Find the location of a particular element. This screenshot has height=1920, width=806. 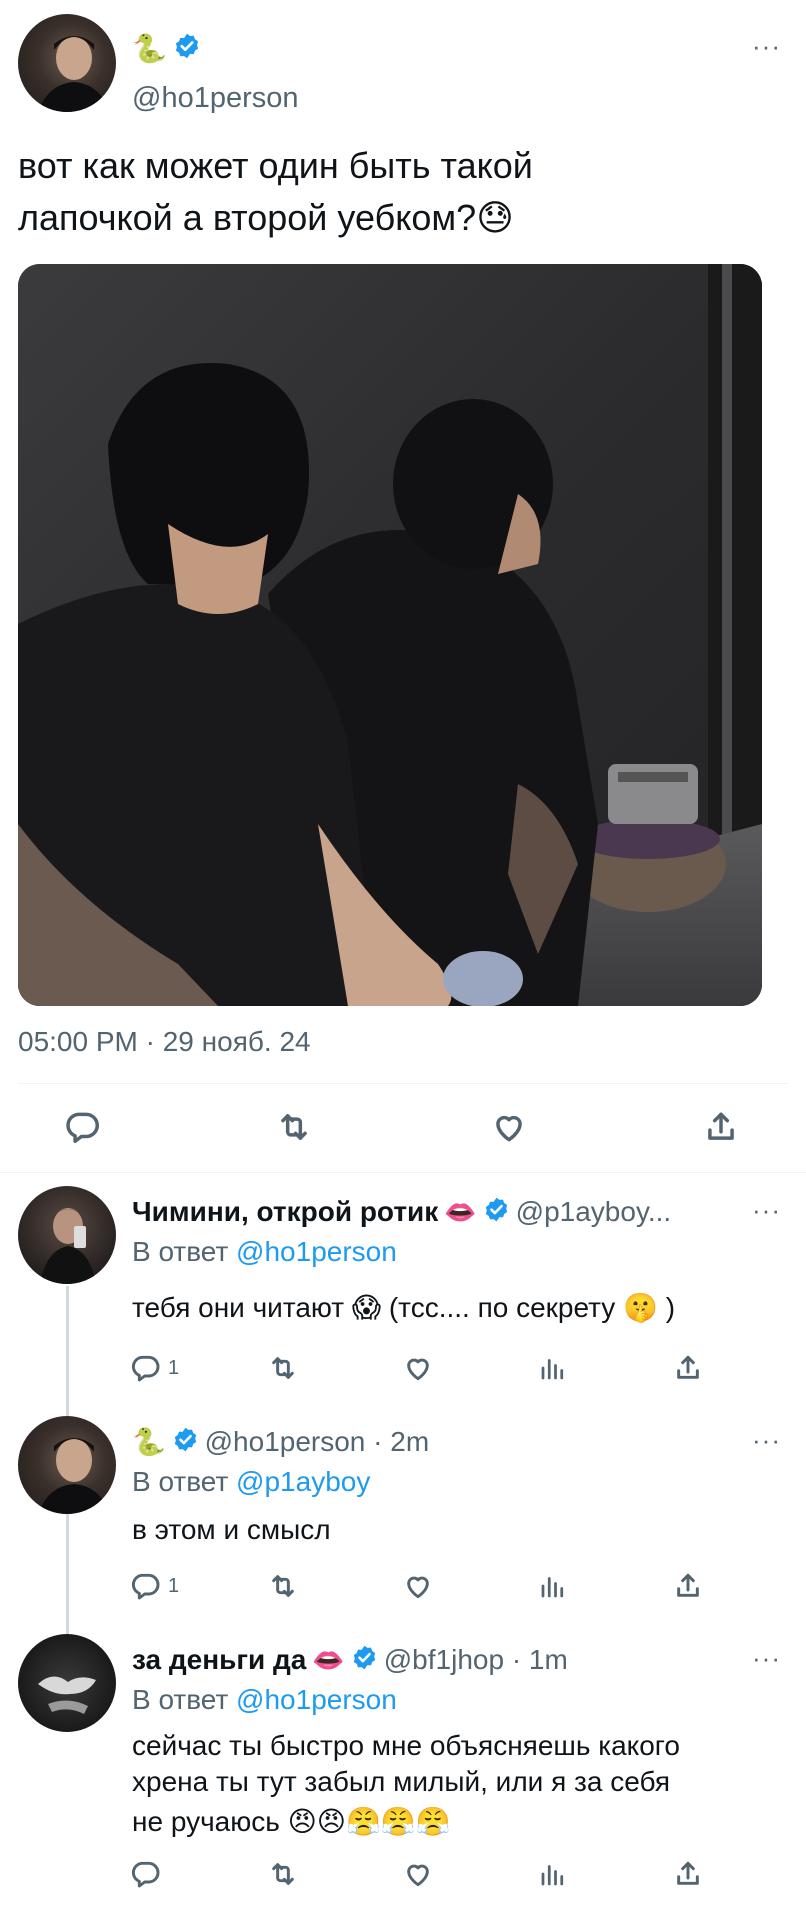

author-display-name: 🐍 is located at coordinates (149, 48).